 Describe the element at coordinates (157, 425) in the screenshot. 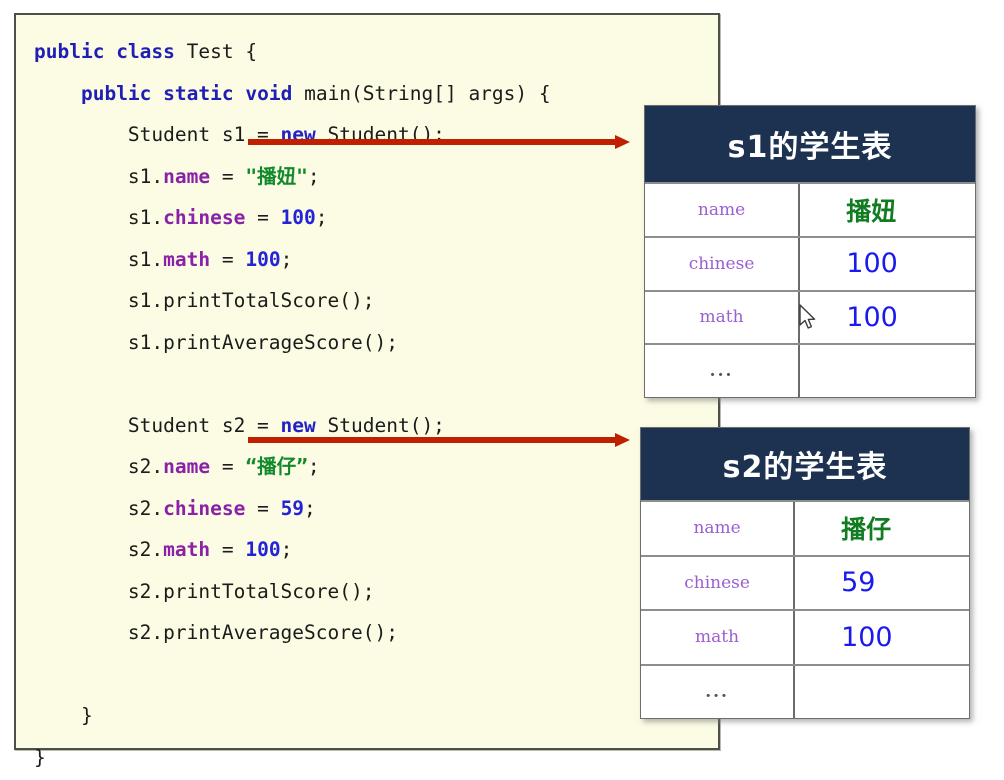

I see `code-token: Student s2 =` at that location.